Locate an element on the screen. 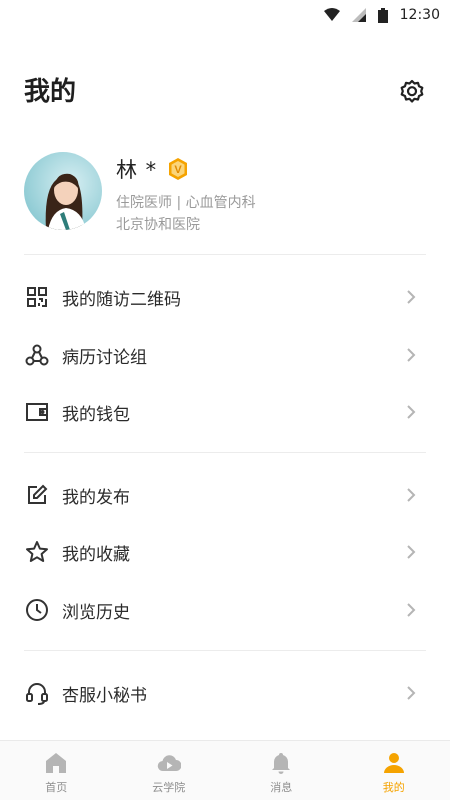  cellular-signal-icon is located at coordinates (358, 15).